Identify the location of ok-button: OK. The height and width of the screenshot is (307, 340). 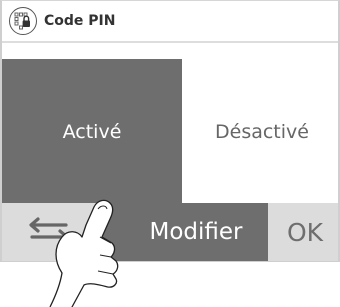
(303, 232).